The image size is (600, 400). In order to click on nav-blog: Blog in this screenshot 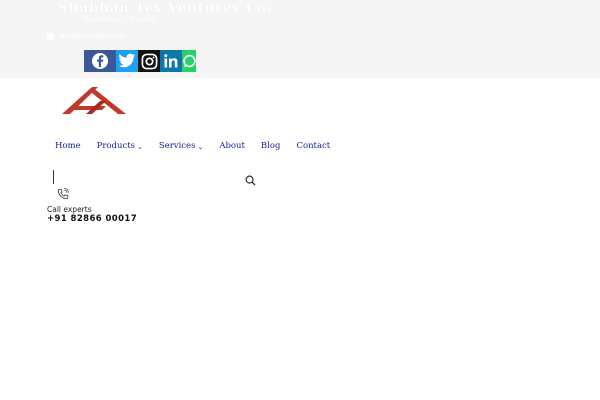, I will do `click(271, 146)`.